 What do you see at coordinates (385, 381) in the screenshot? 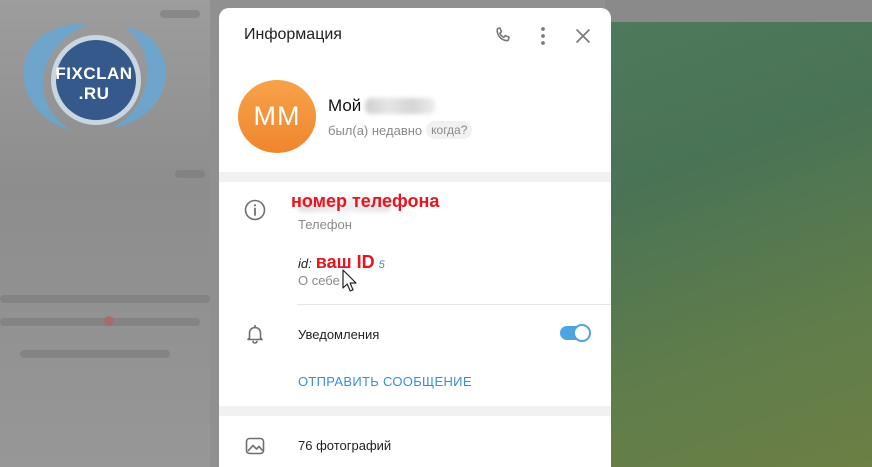
I see `send-message-button: ОТПРАВИТЬ СООБЩЕНИЕ` at bounding box center [385, 381].